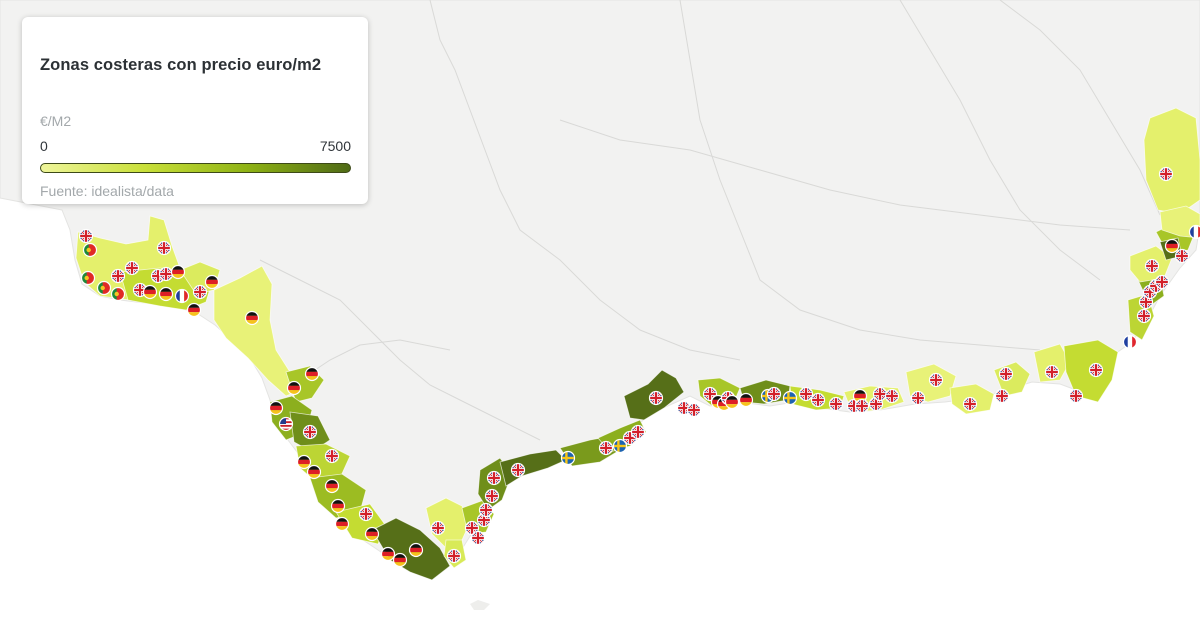  Describe the element at coordinates (195, 168) in the screenshot. I see `legend-color-bar` at that location.